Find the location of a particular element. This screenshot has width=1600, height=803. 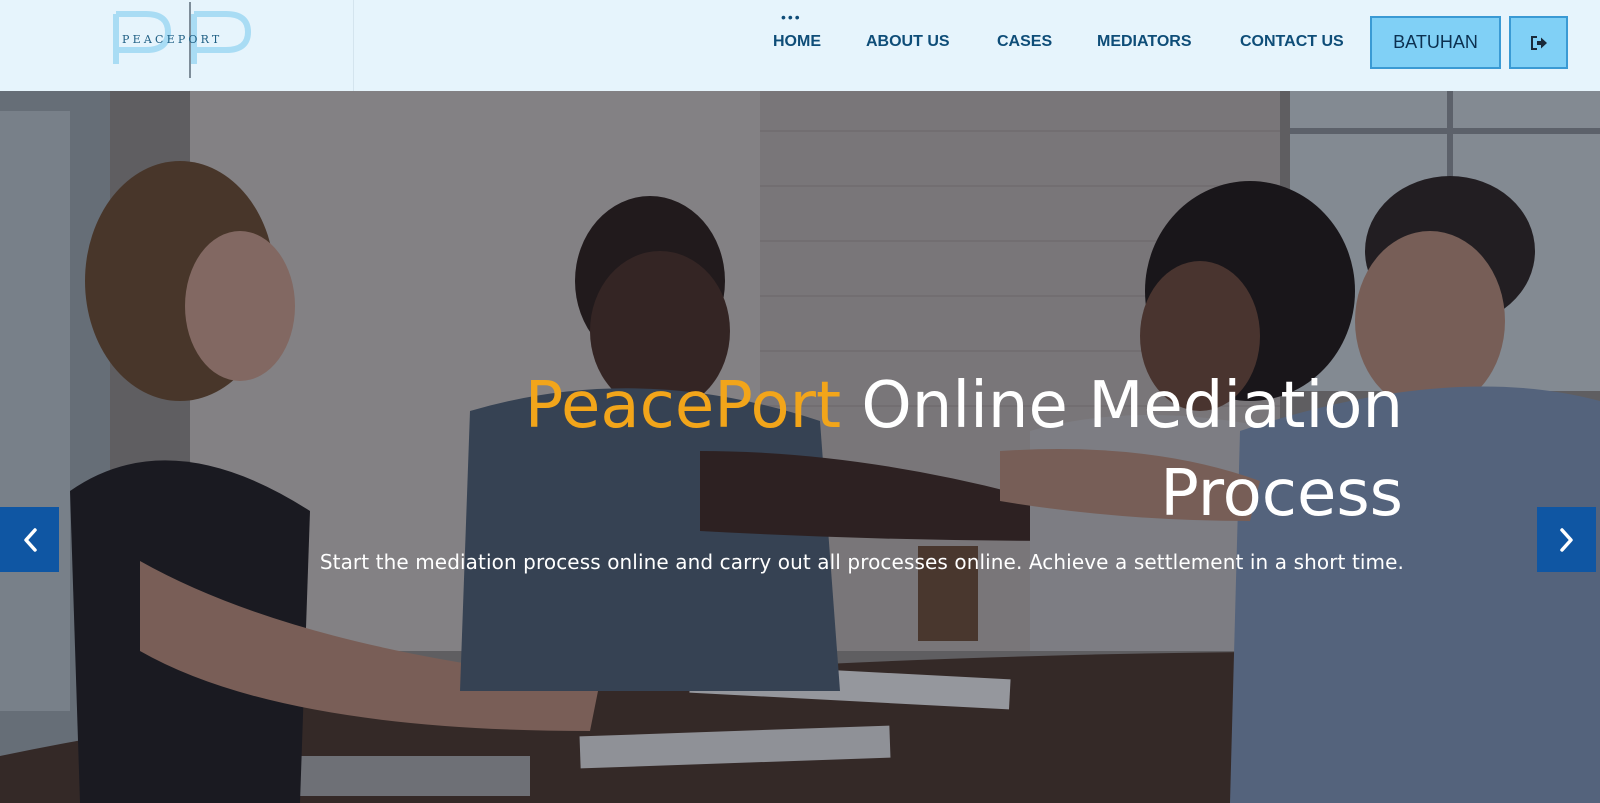

more-dots-icon: ••• is located at coordinates (791, 17).